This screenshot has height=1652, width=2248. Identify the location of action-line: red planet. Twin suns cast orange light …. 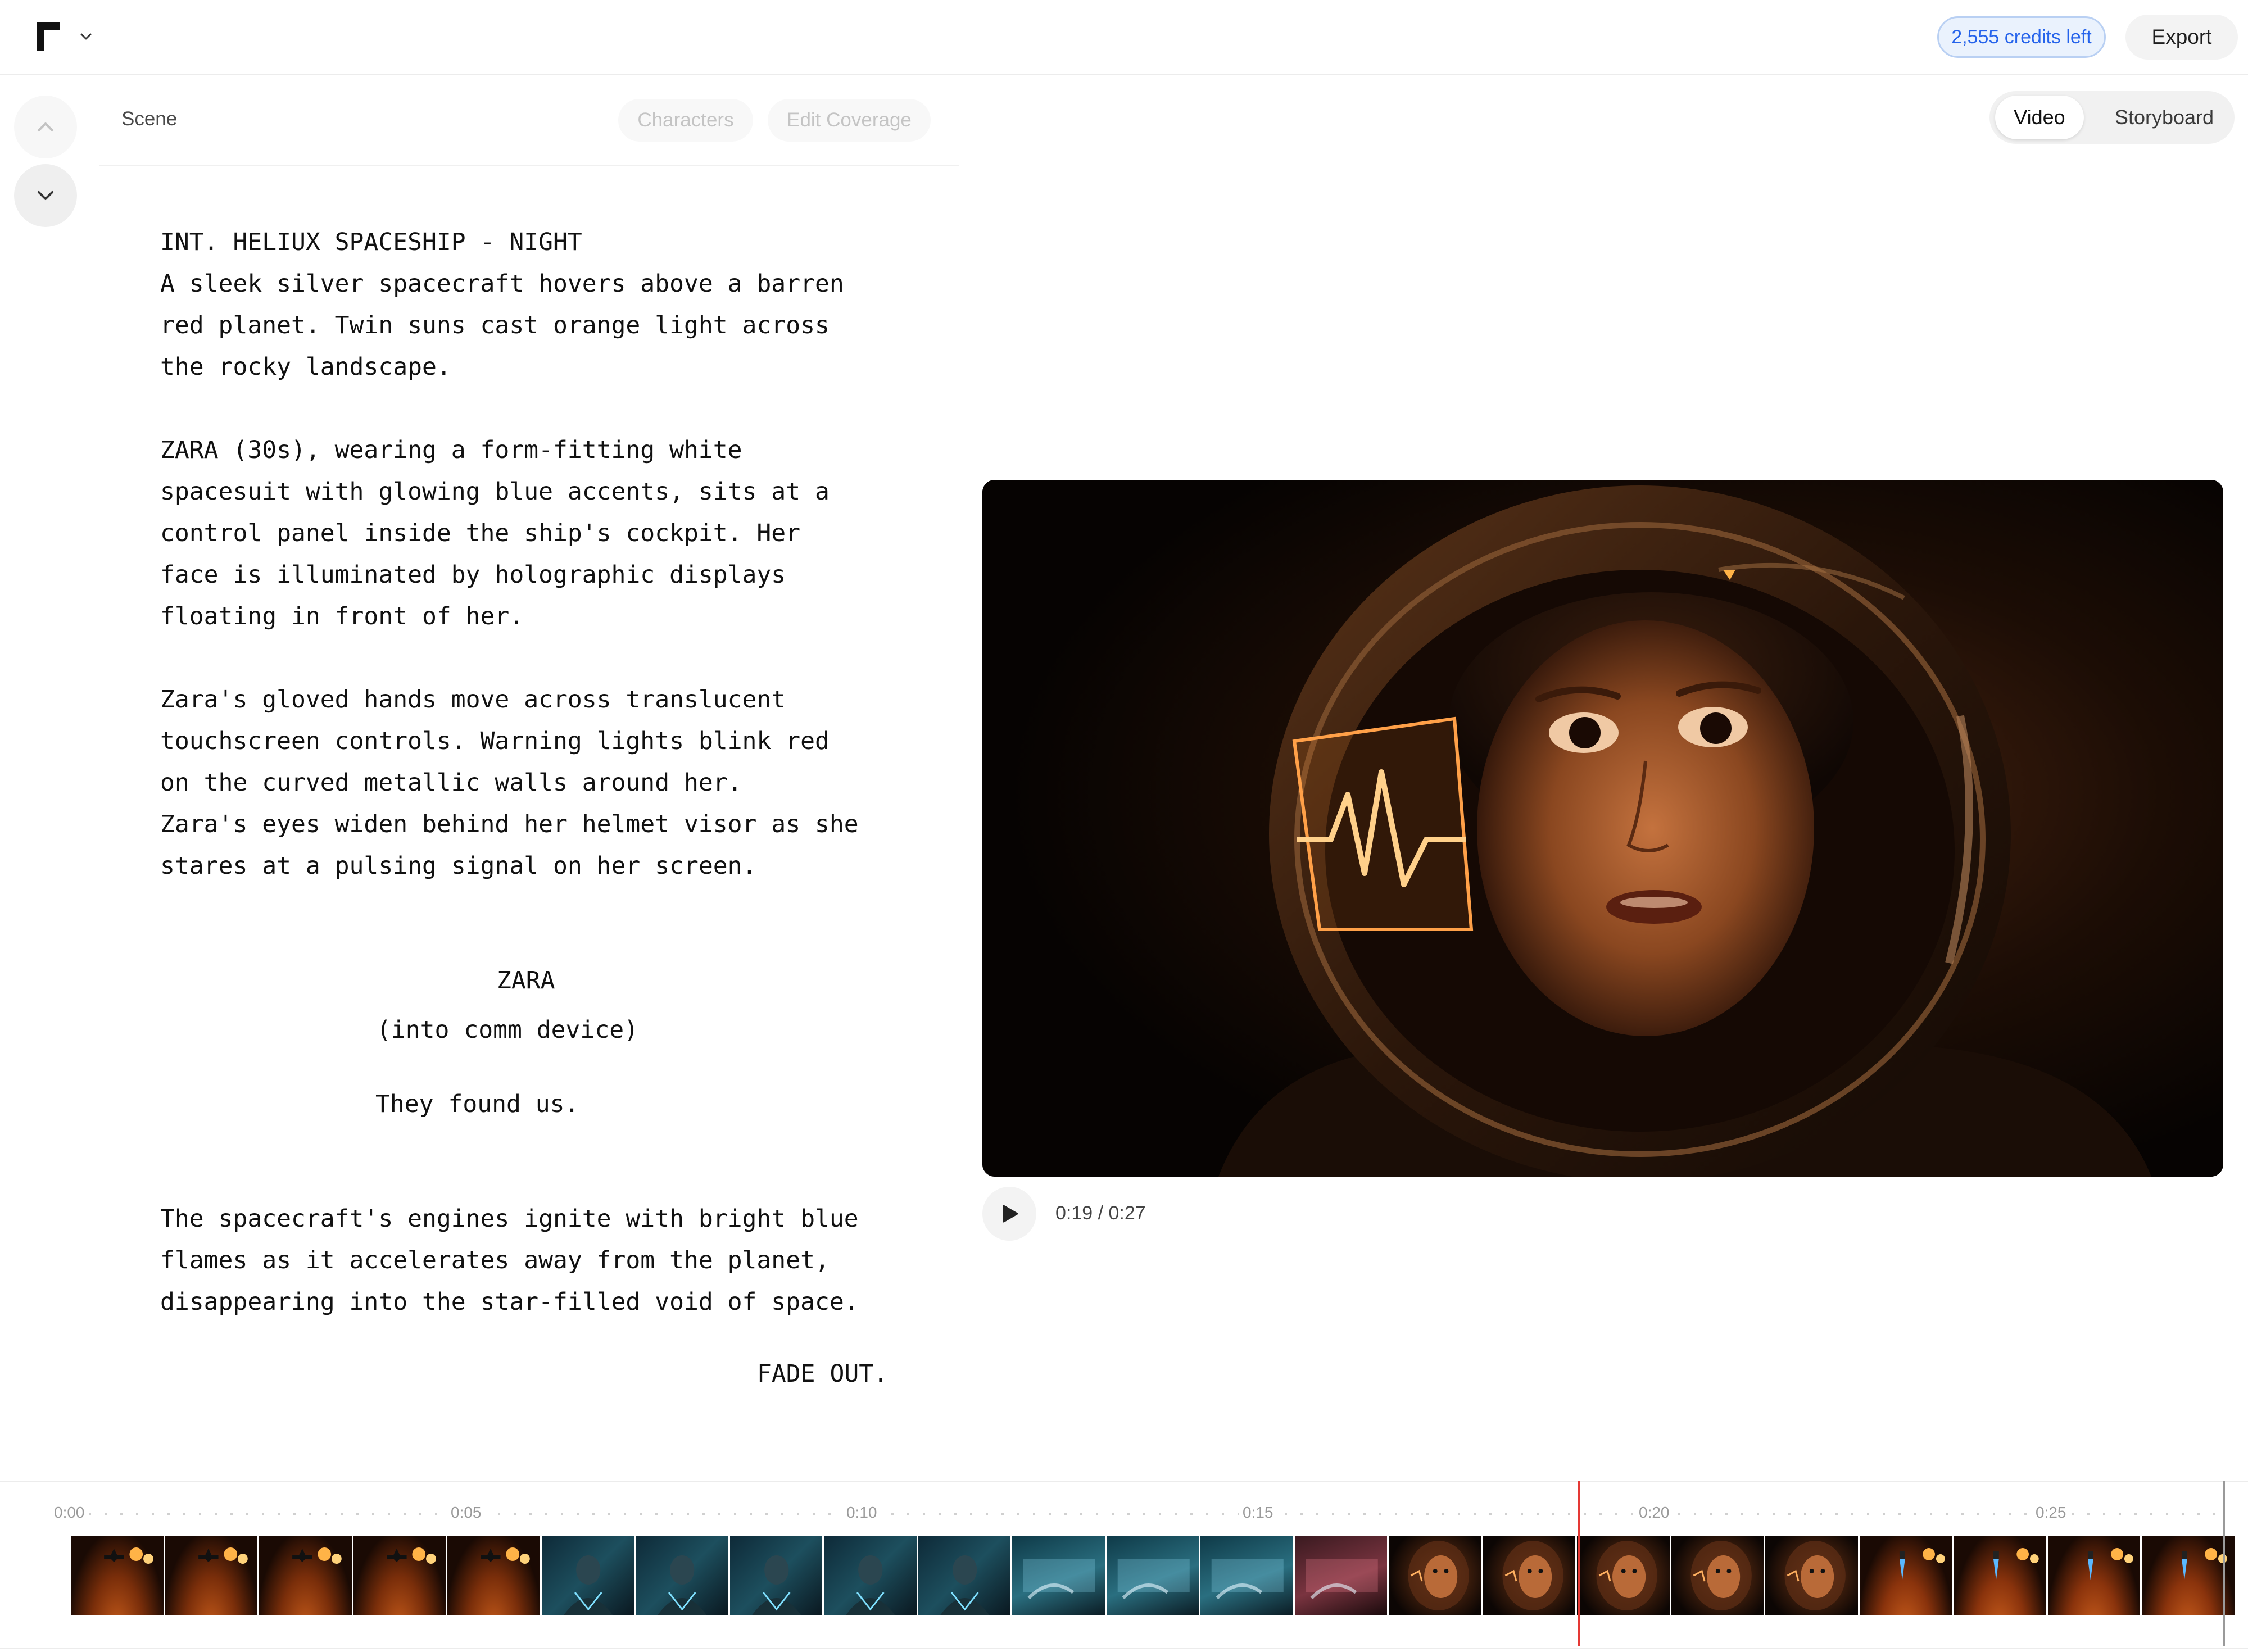
(495, 325).